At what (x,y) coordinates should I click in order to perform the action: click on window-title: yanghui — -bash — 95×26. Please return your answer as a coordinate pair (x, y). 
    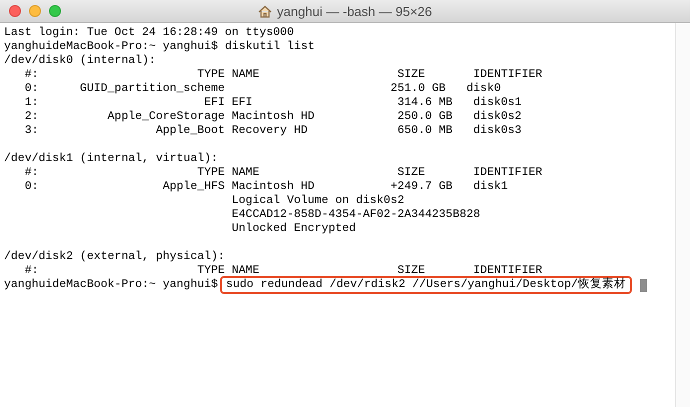
    Looking at the image, I should click on (354, 11).